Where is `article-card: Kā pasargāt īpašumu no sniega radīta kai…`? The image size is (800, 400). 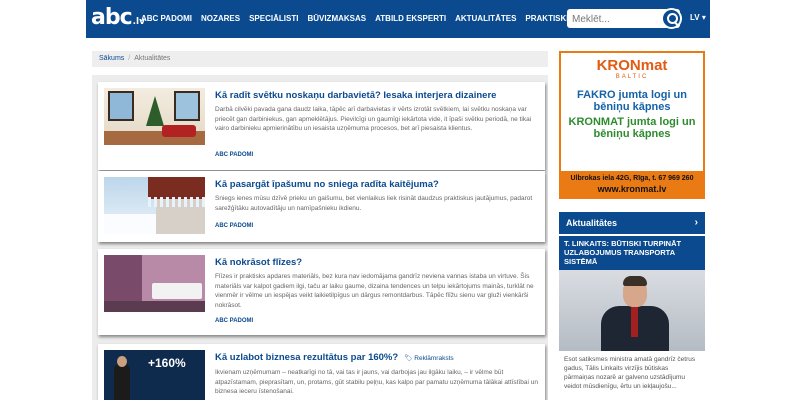
article-card: Kā pasargāt īpašumu no sniega radīta kai… is located at coordinates (321, 206).